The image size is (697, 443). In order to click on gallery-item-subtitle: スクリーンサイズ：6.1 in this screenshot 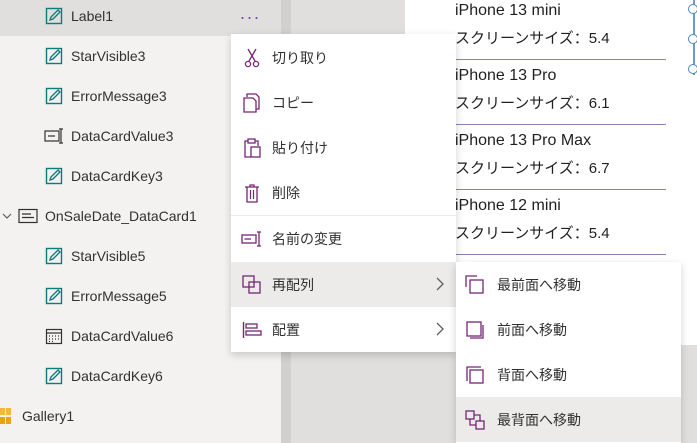, I will do `click(532, 103)`.